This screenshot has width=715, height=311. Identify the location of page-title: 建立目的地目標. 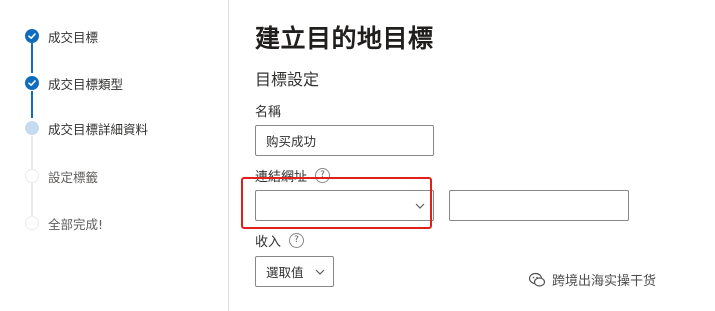
(344, 38).